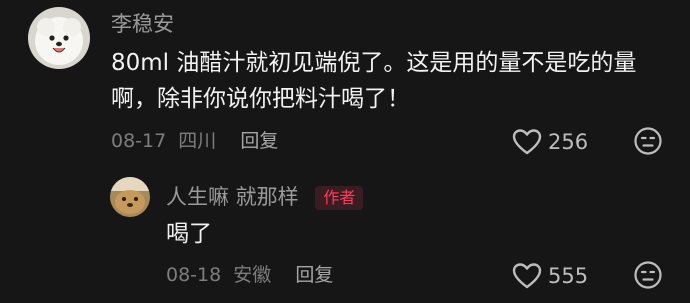 This screenshot has width=690, height=303. I want to click on like-count: 555, so click(568, 275).